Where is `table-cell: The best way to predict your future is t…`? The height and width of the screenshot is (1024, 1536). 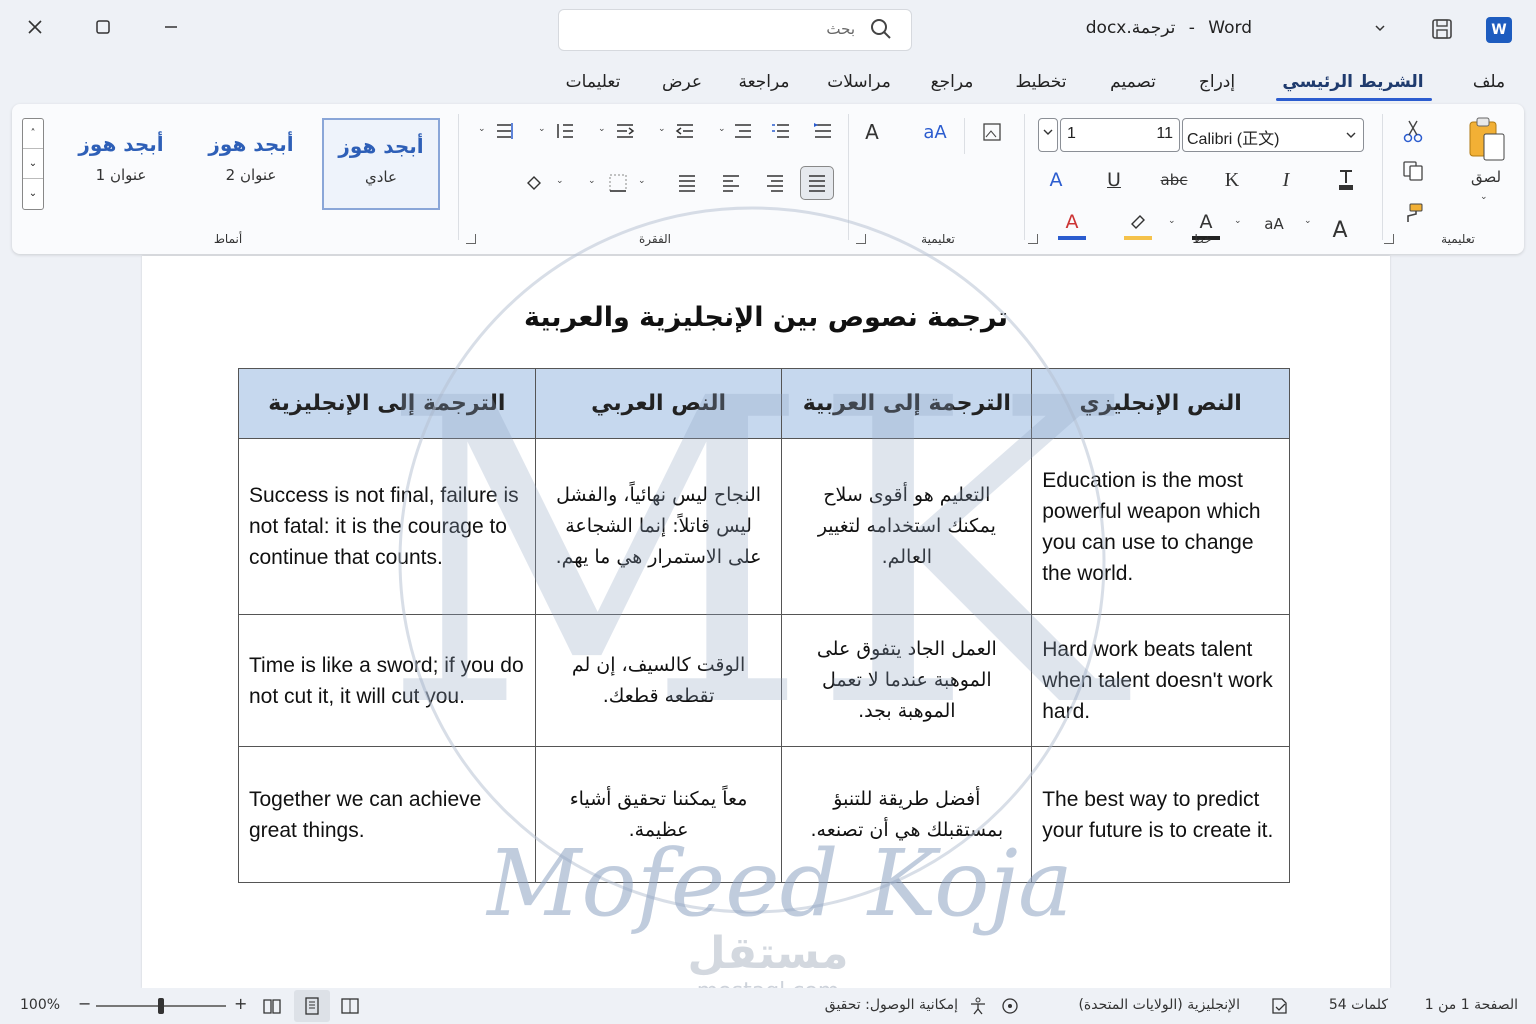 table-cell: The best way to predict your future is t… is located at coordinates (1160, 814).